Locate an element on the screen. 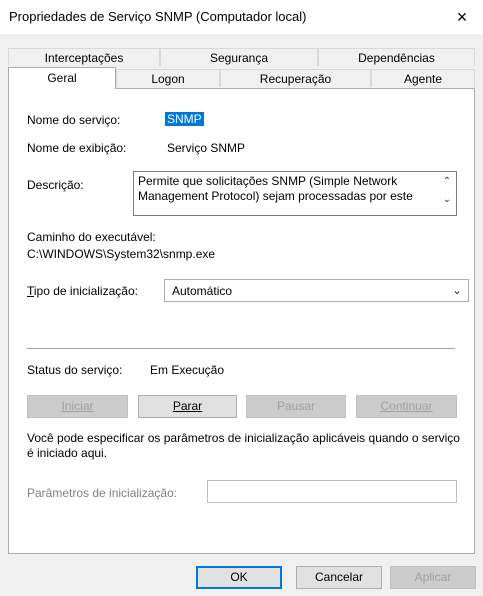 The image size is (483, 596). scroll-up-icon: ⌃ is located at coordinates (447, 181).